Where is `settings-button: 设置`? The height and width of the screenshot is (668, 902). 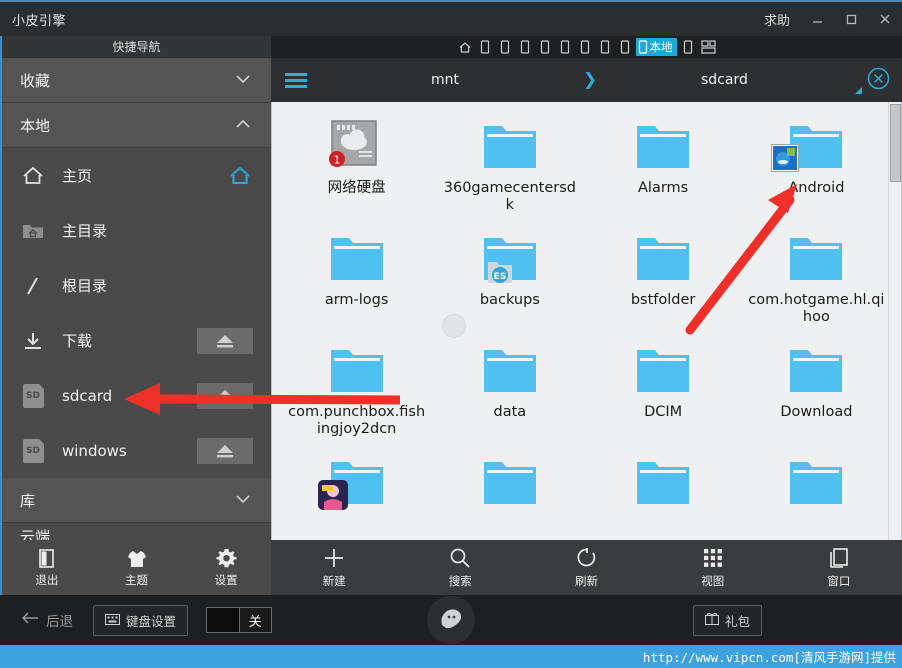 settings-button: 设置 is located at coordinates (226, 568).